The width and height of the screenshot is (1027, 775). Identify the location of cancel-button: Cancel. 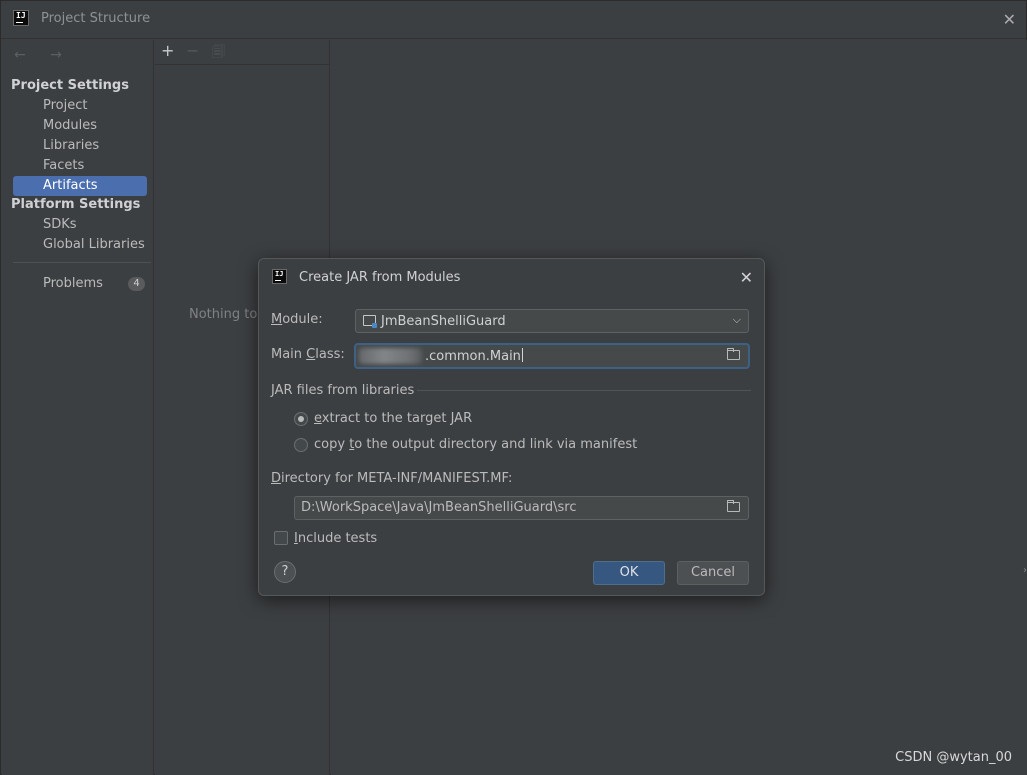
(713, 573).